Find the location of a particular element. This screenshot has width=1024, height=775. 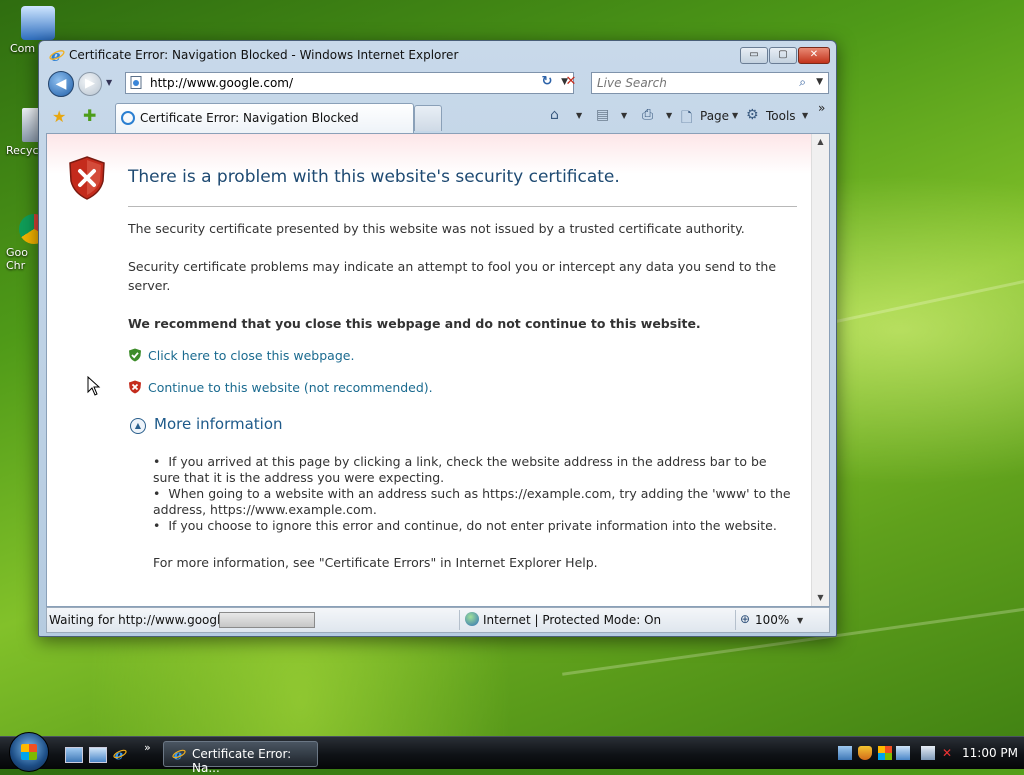

address-bar: http://www.google.com/ ▼ is located at coordinates (349, 83).